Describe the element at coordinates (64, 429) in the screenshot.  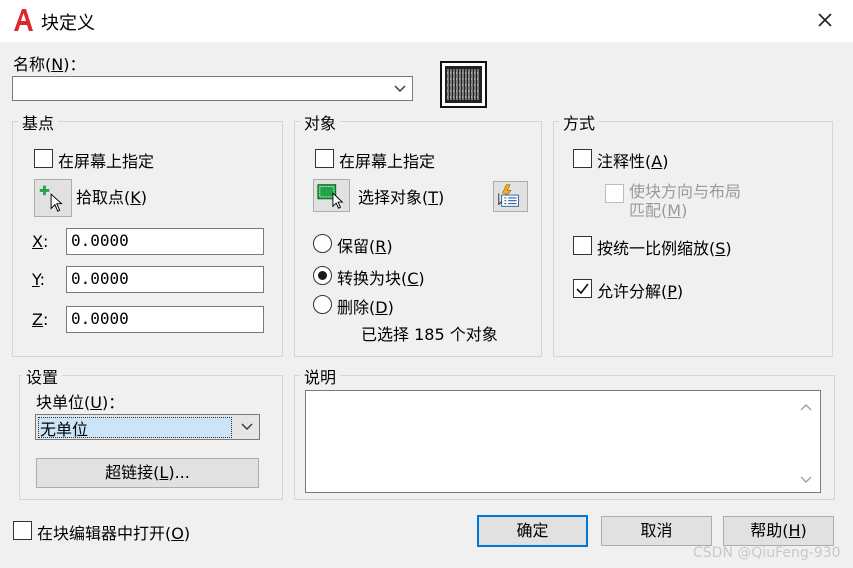
I see `block-unit-value: 无单位` at that location.